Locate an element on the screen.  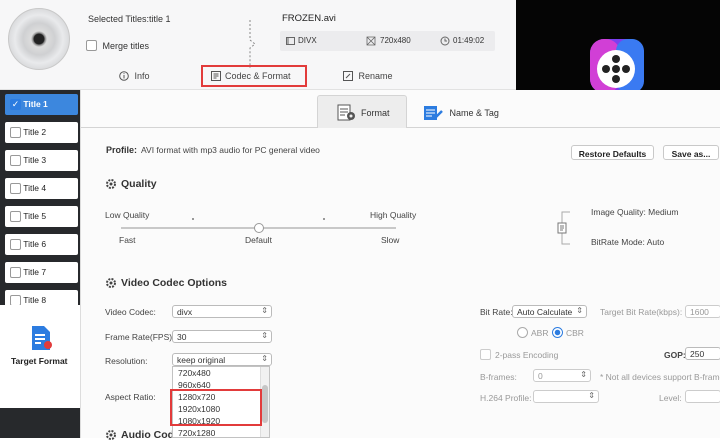
bframes-label: B-frames: is located at coordinates (498, 377).